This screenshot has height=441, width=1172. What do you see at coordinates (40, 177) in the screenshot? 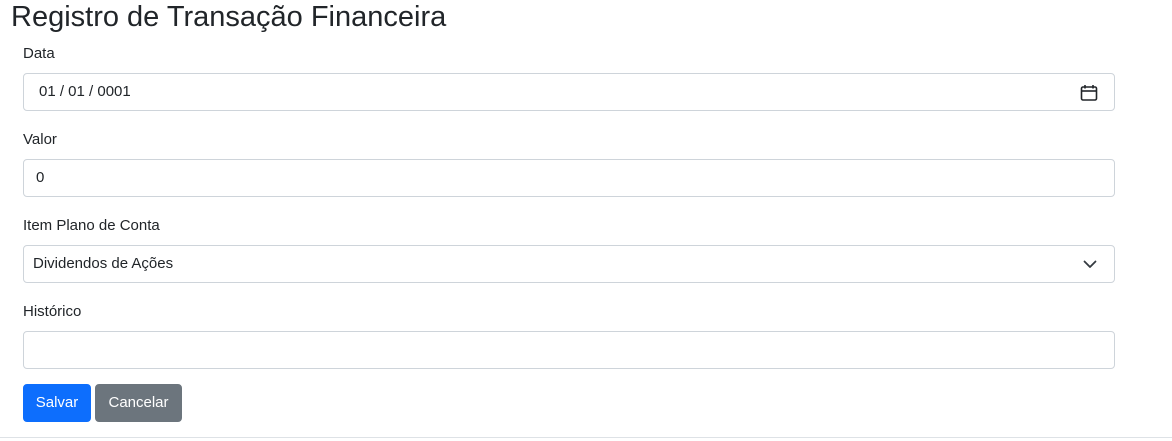
I see `valor-value: 0` at bounding box center [40, 177].